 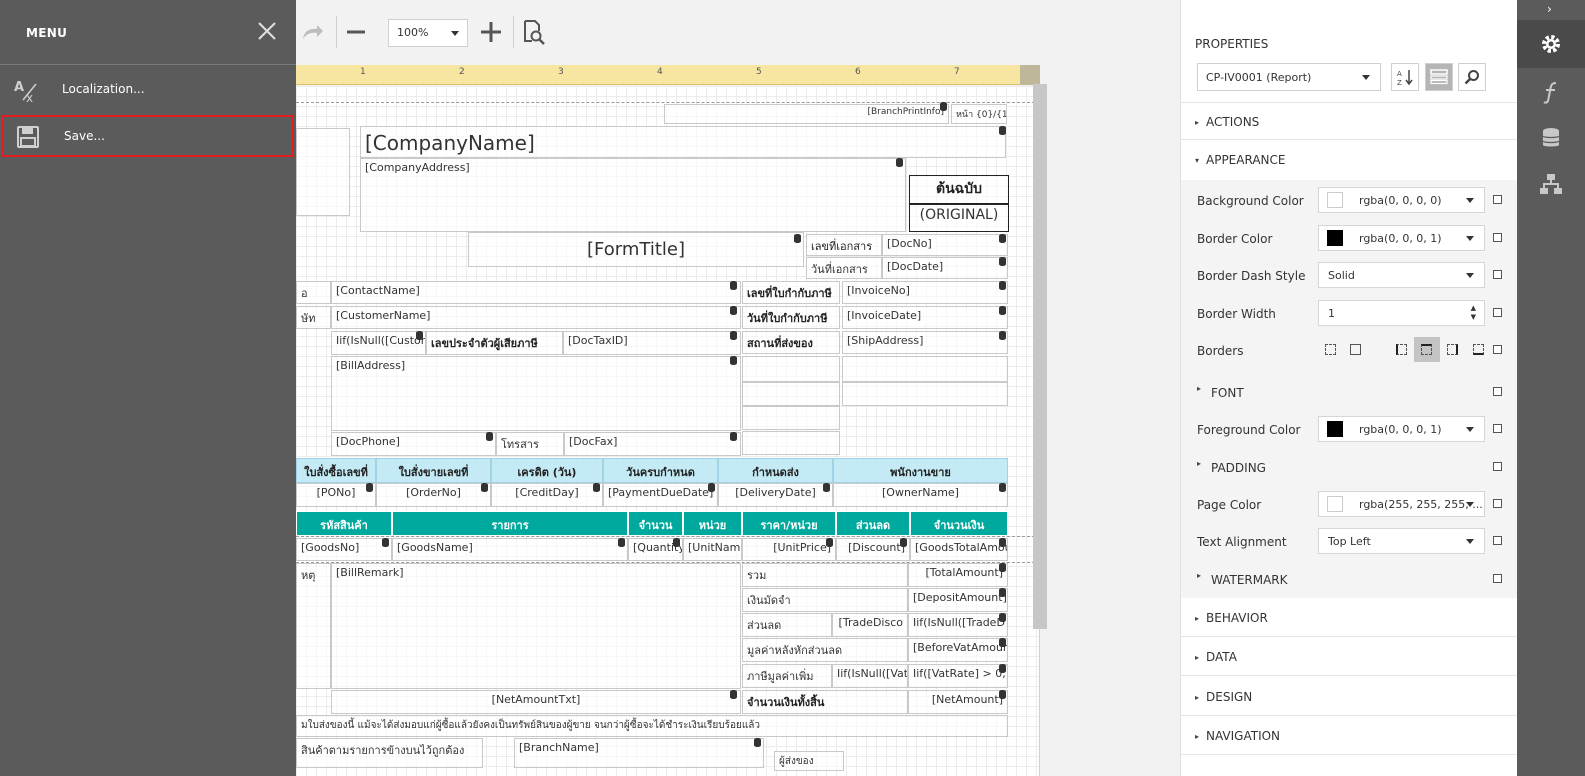 What do you see at coordinates (494, 343) in the screenshot?
I see `tax-id-label: เลขประจำตัวผู้เสียภาษี` at bounding box center [494, 343].